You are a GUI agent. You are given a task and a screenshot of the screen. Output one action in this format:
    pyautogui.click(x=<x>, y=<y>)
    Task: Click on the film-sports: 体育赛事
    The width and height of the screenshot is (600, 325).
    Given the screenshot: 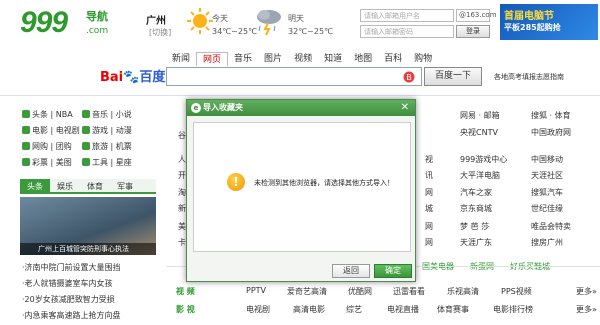 What is the action you would take?
    pyautogui.click(x=453, y=309)
    